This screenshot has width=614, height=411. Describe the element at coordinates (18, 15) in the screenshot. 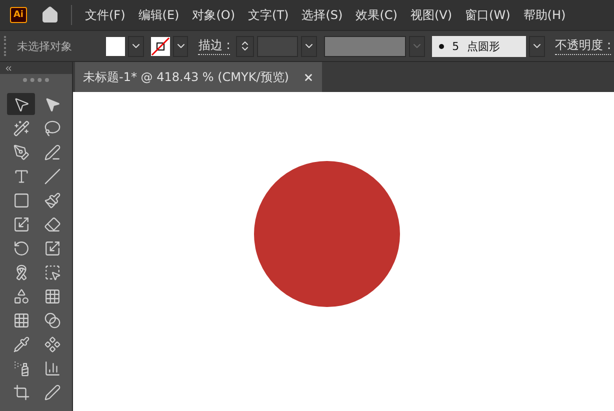

I see `app-logo: Ai` at that location.